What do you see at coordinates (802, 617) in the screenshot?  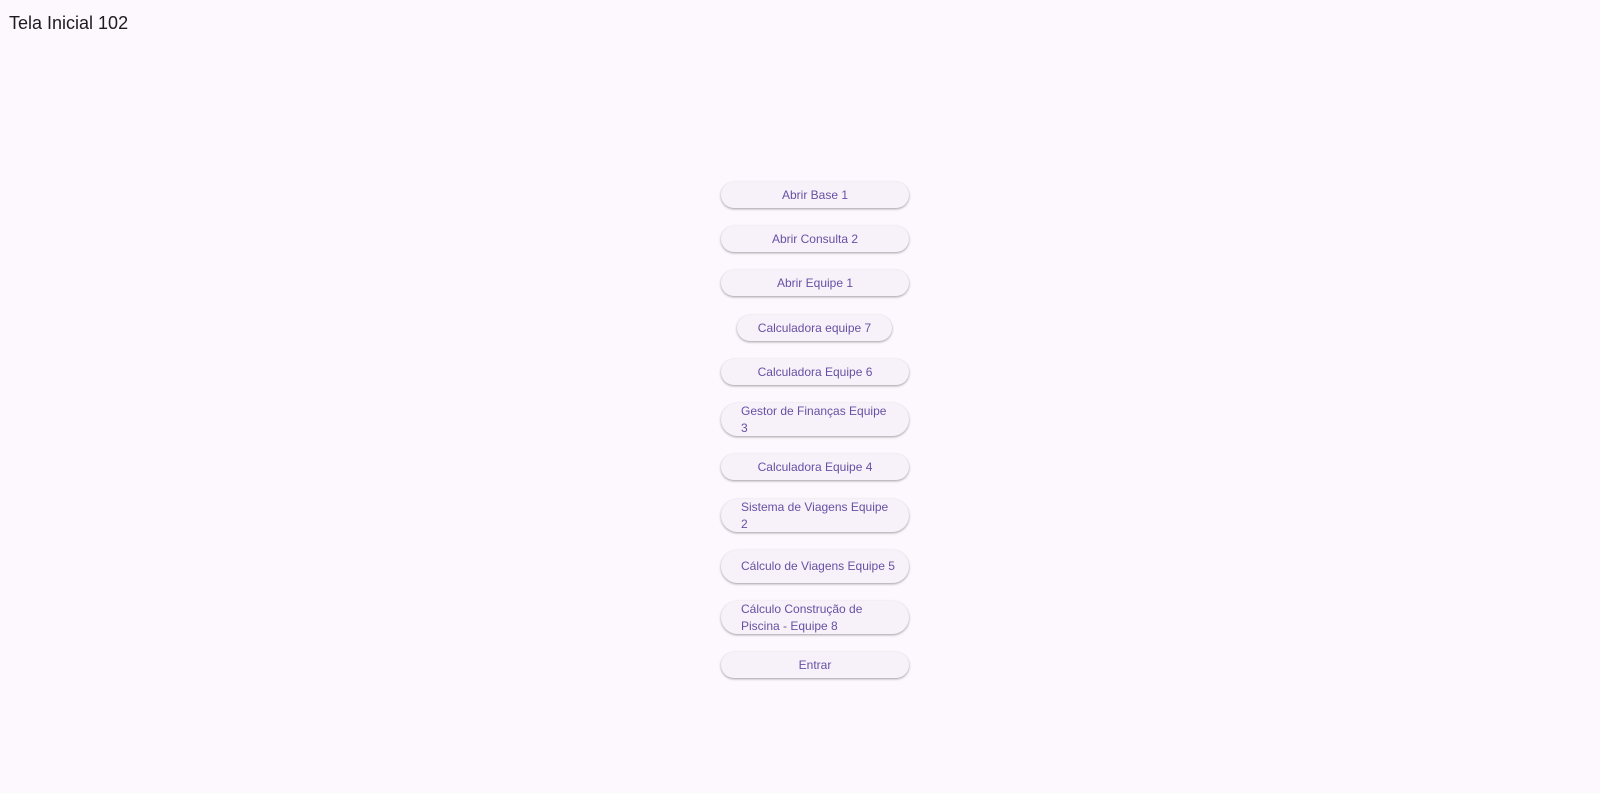 I see `button-label: Cálculo Construção de Piscina - Equipe 8` at bounding box center [802, 617].